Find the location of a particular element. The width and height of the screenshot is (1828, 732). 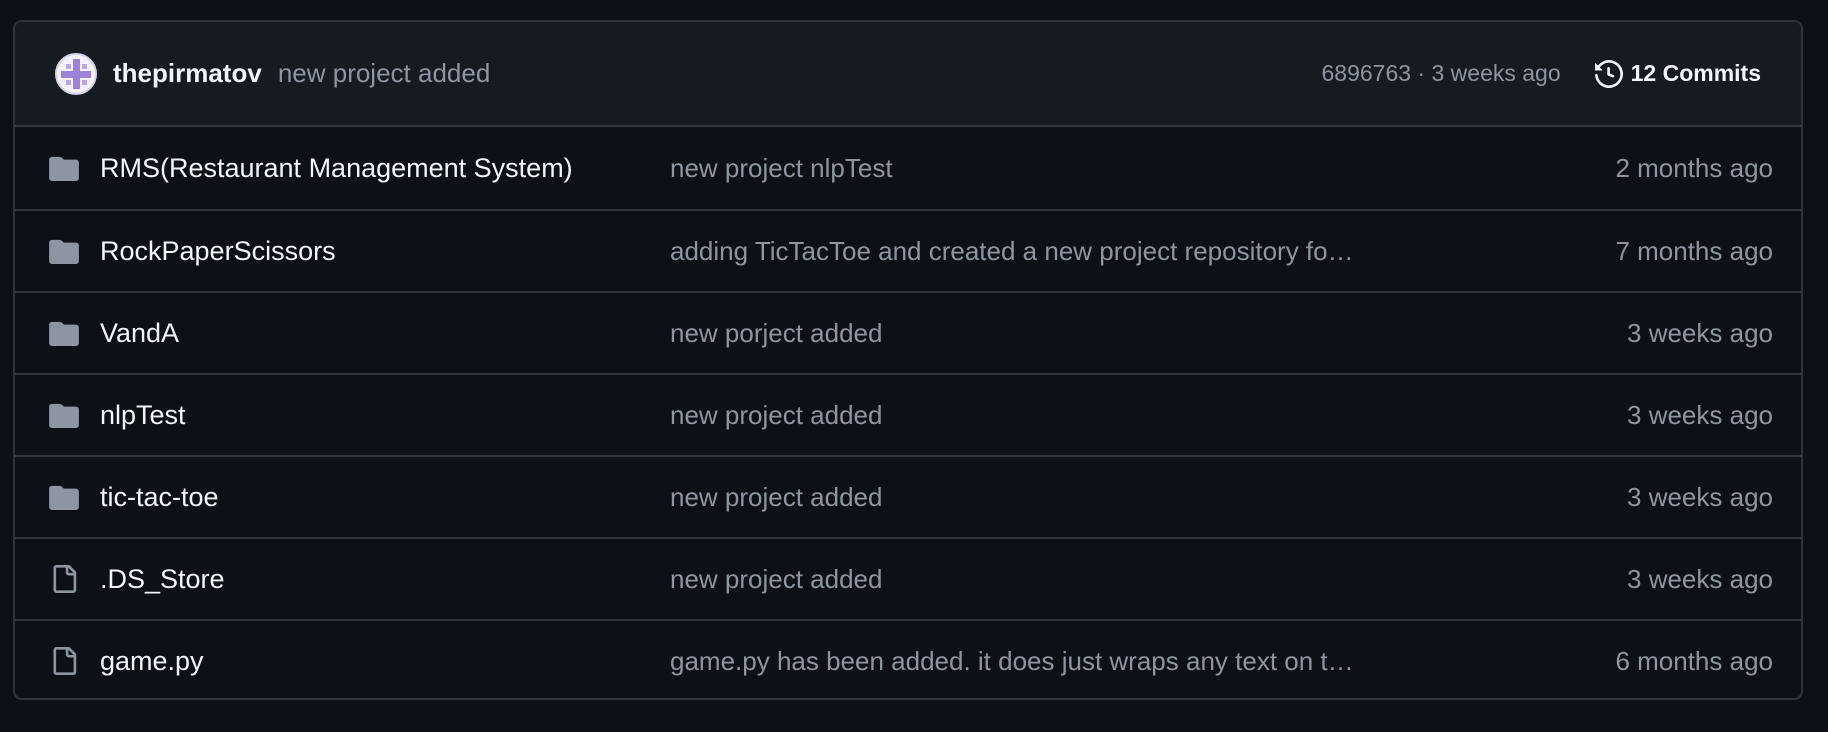

commit-message-link: new project added is located at coordinates (384, 73).